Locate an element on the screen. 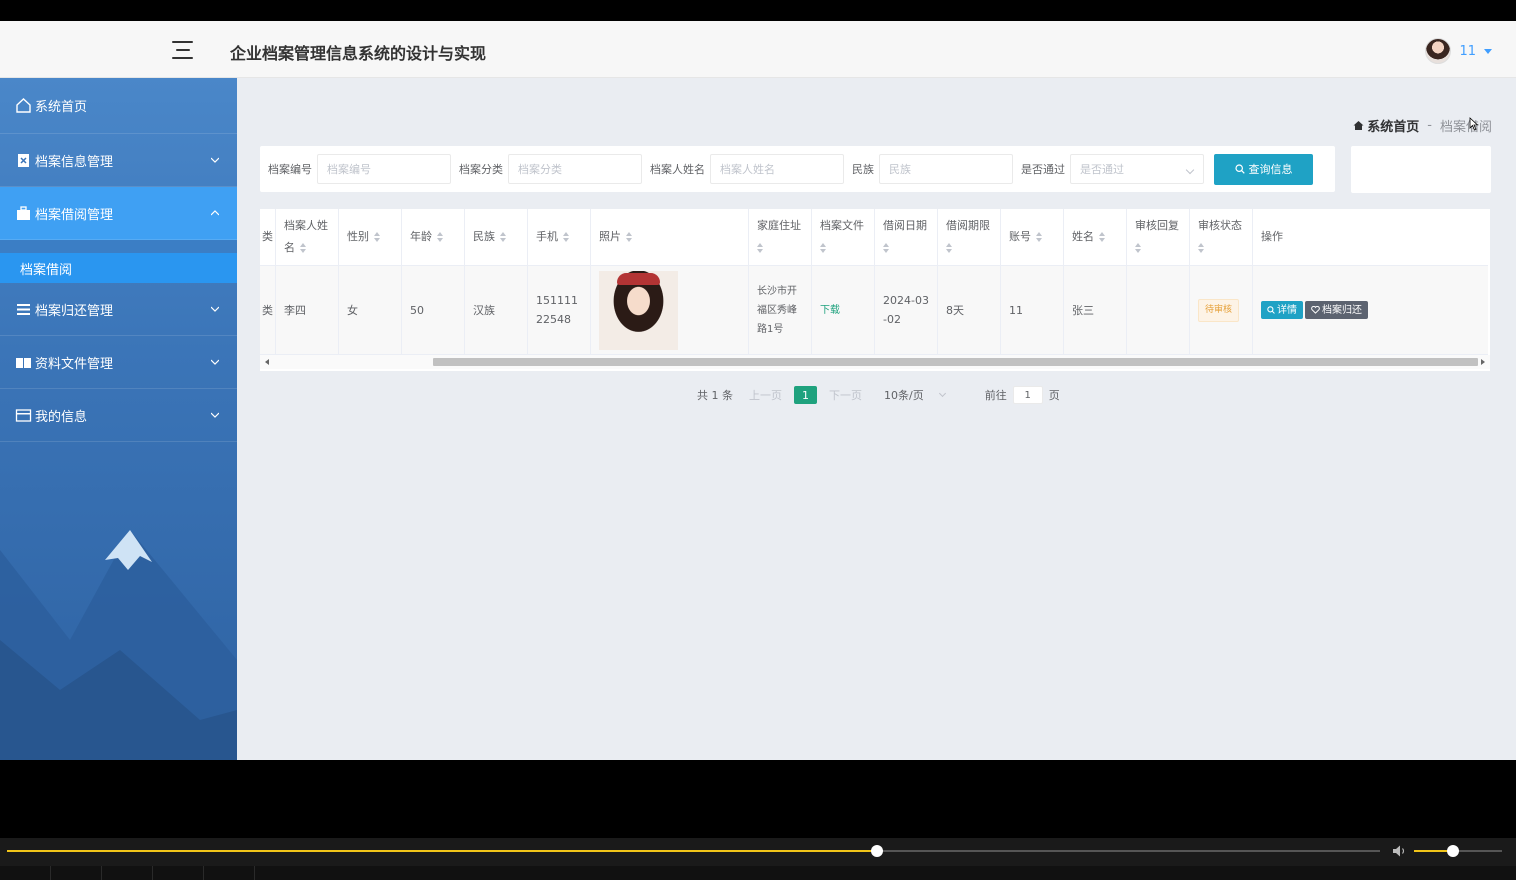 The height and width of the screenshot is (880, 1516). sidebar-item-archive-info: 档案信息管理 is located at coordinates (118, 160).